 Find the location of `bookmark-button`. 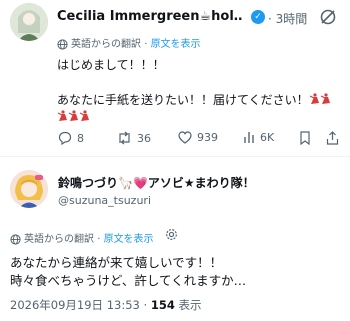

bookmark-button is located at coordinates (305, 138).